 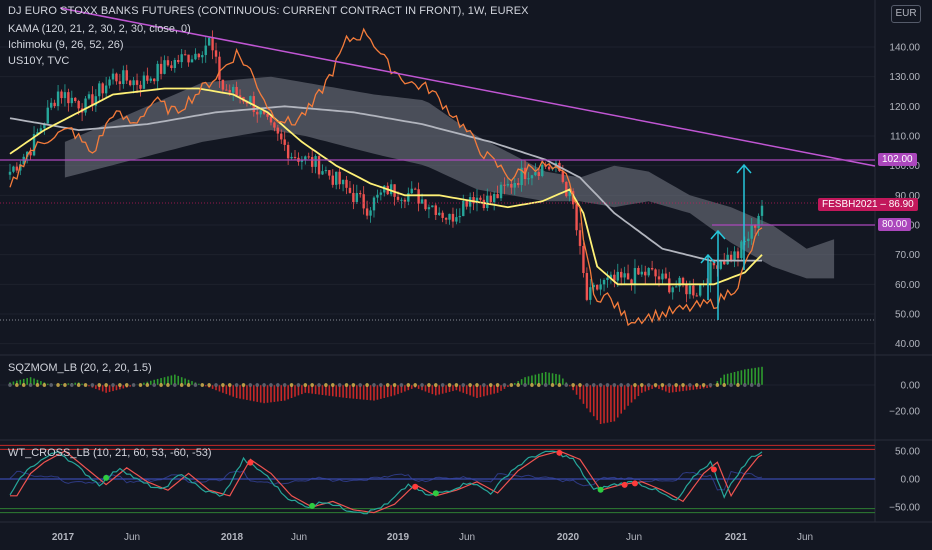 What do you see at coordinates (99, 29) in the screenshot?
I see `kama-legend: KAMA (120, 21, 2, 30, 2, 30, close, 0)` at bounding box center [99, 29].